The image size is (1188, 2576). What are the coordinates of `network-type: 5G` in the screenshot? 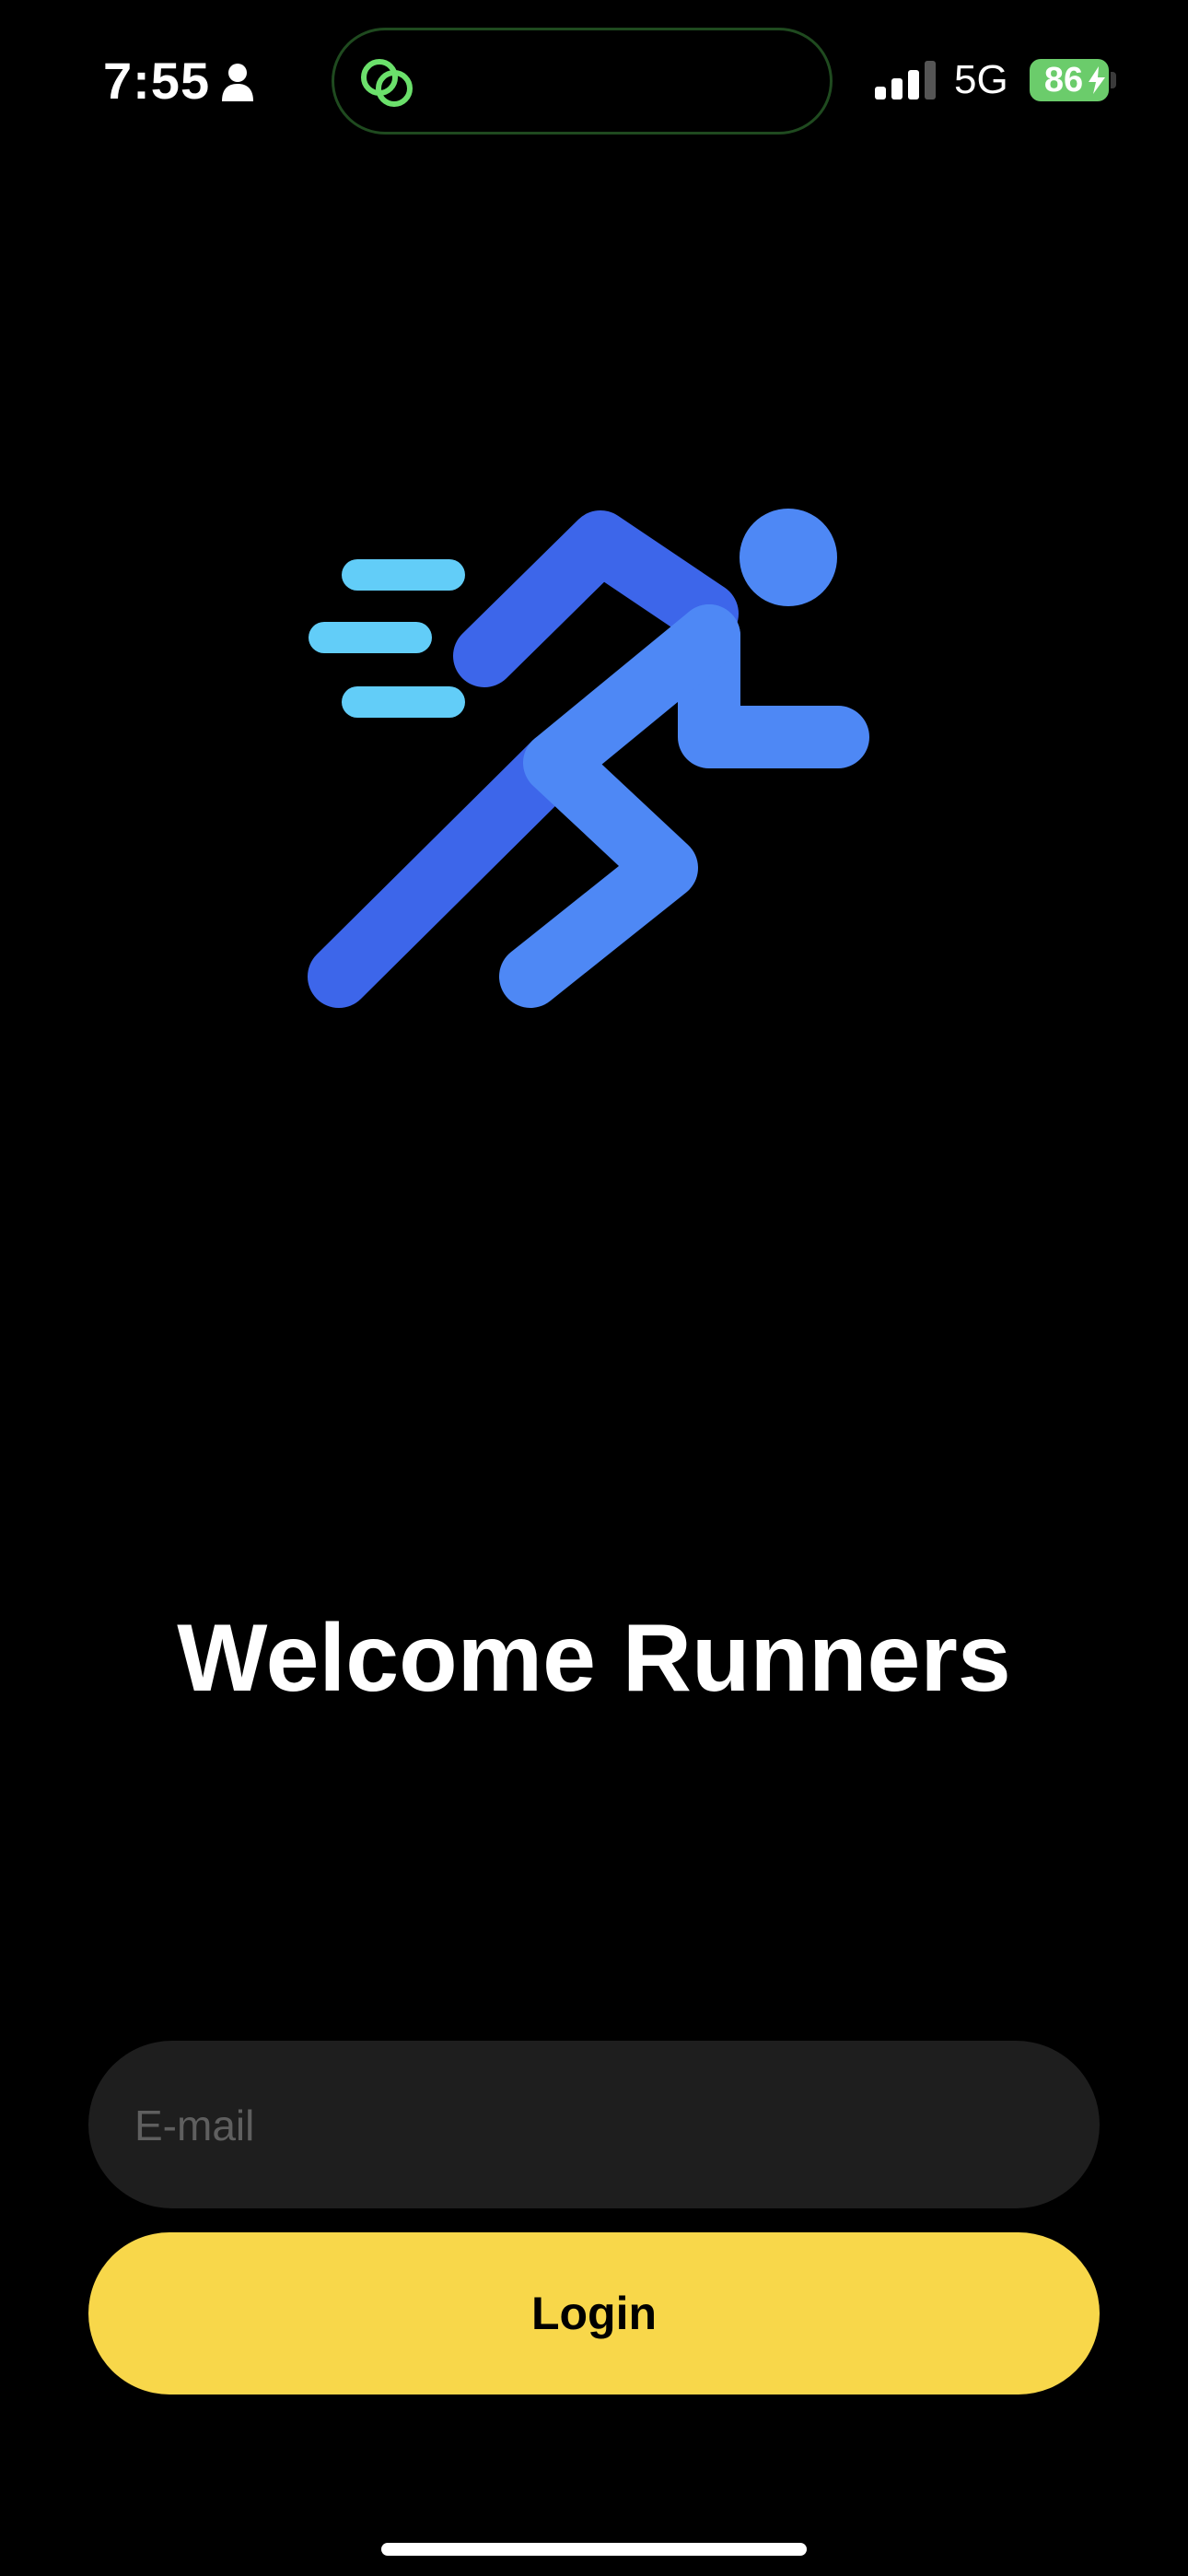 It's located at (981, 79).